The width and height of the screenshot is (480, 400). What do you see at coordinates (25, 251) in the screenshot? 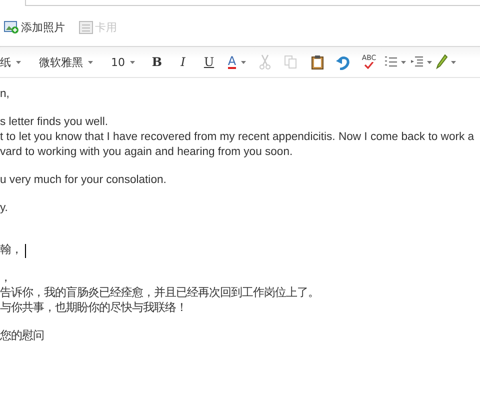
I see `text-caret` at bounding box center [25, 251].